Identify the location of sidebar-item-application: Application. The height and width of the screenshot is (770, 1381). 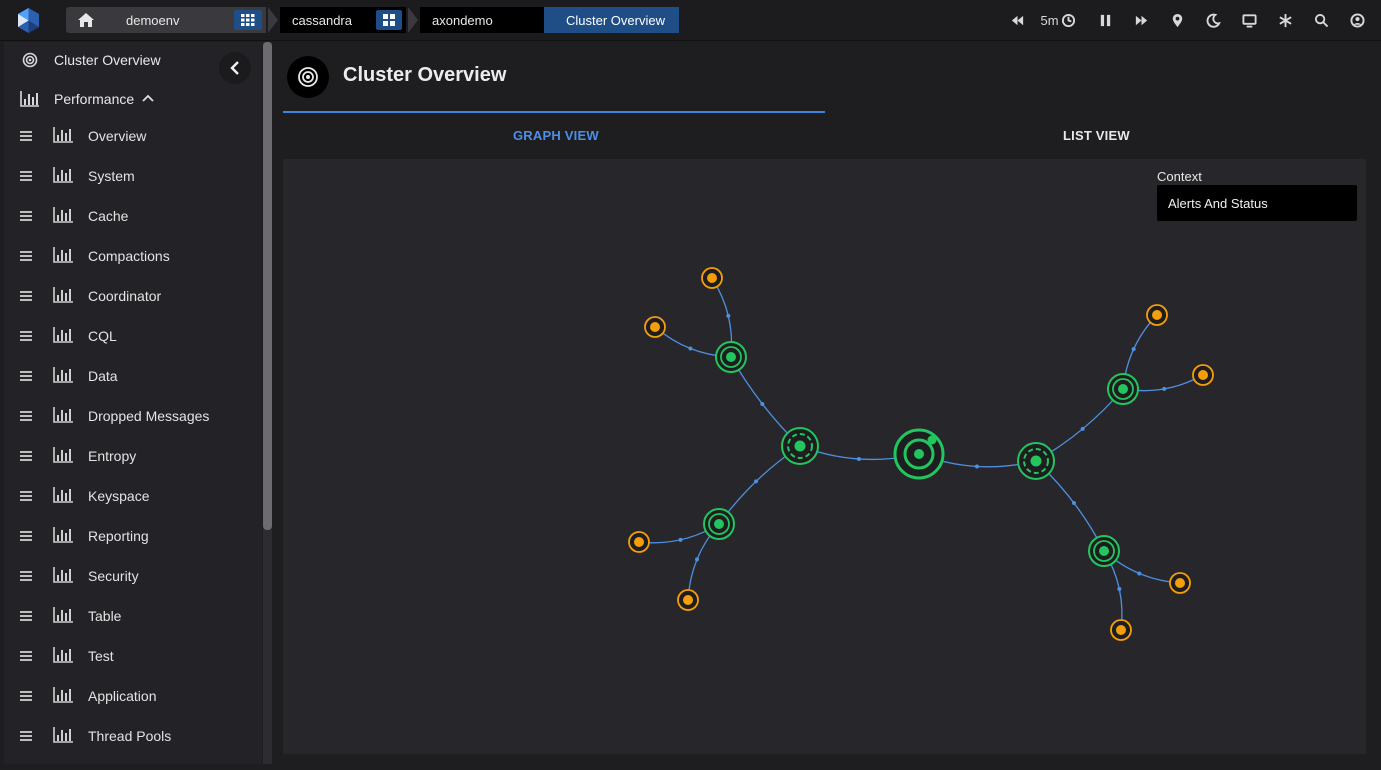
(133, 697).